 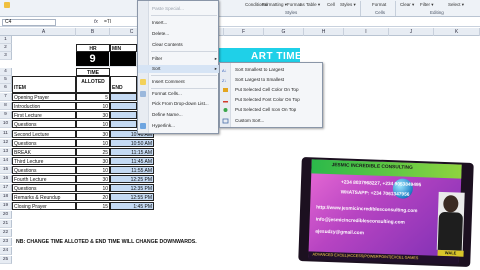 What do you see at coordinates (123, 48) in the screenshot?
I see `min-label-cell: MIN` at bounding box center [123, 48].